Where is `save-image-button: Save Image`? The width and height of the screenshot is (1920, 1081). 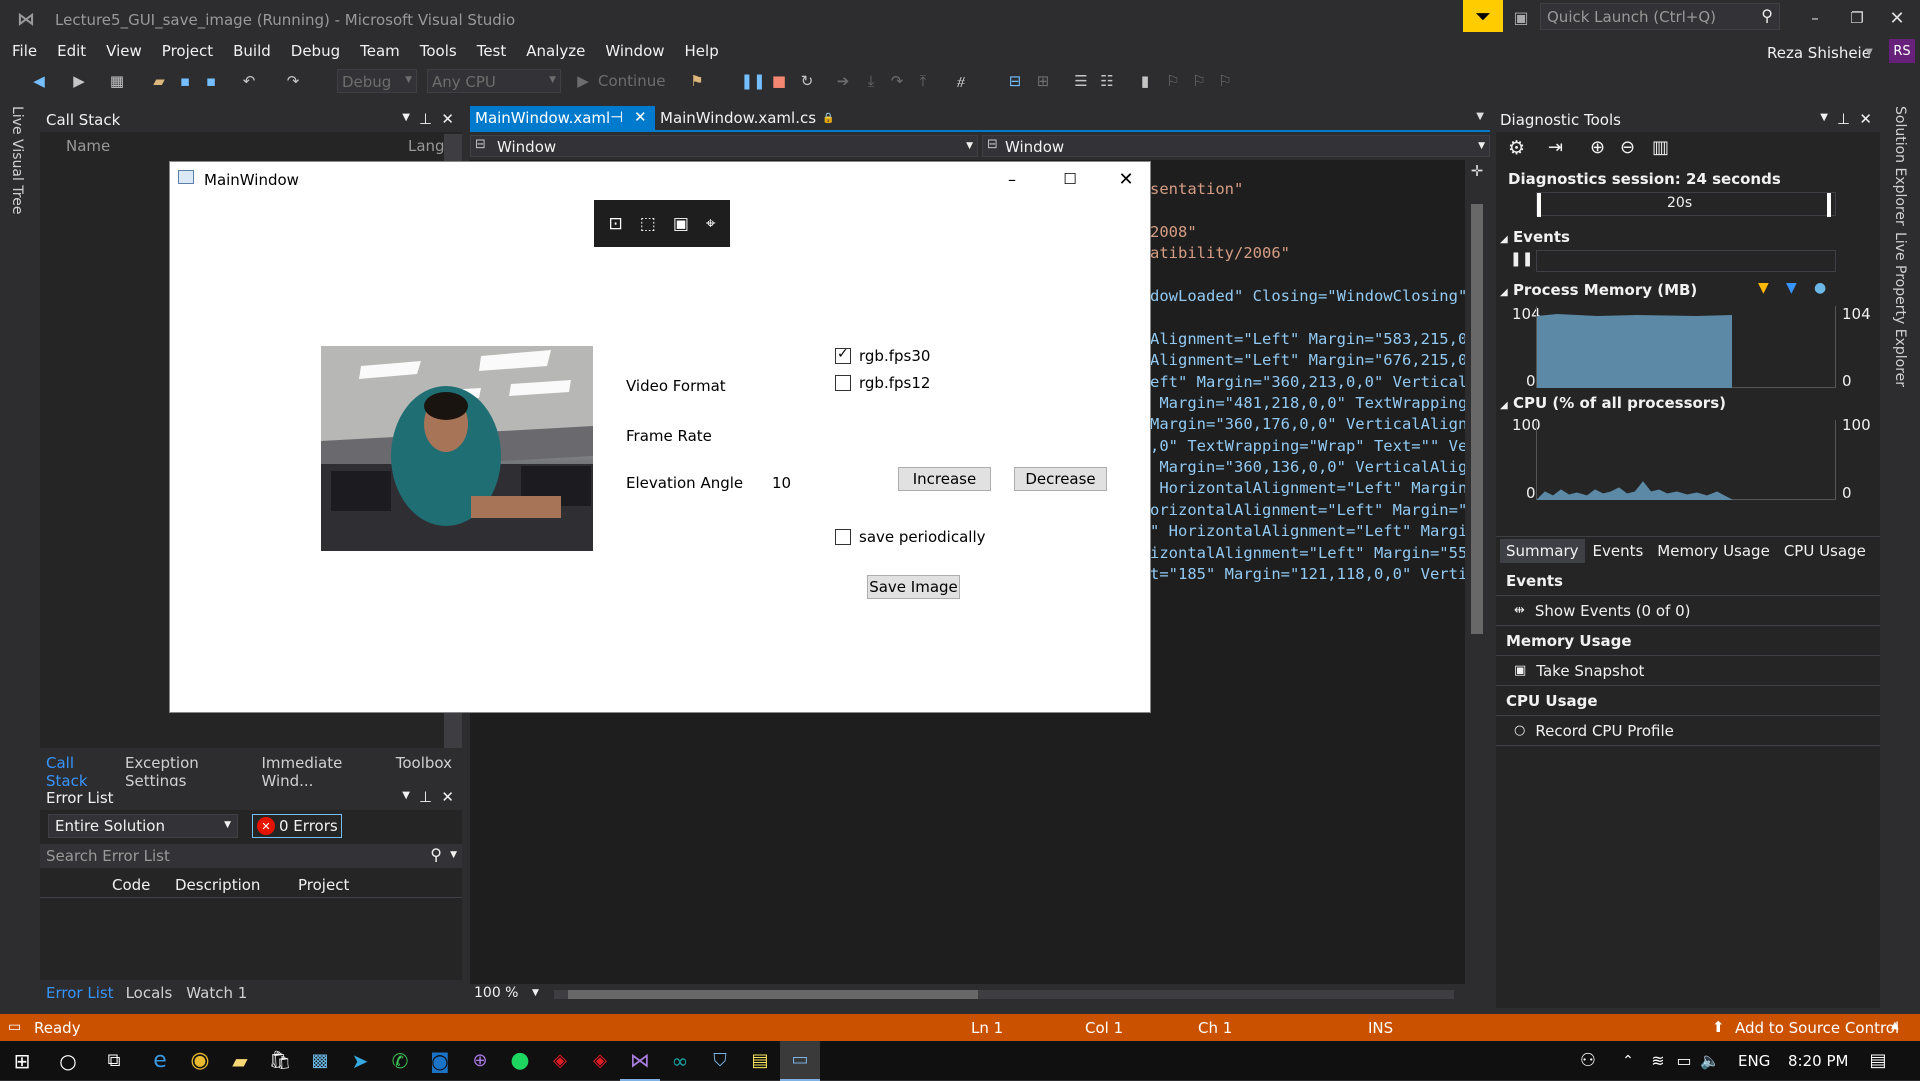 save-image-button: Save Image is located at coordinates (913, 587).